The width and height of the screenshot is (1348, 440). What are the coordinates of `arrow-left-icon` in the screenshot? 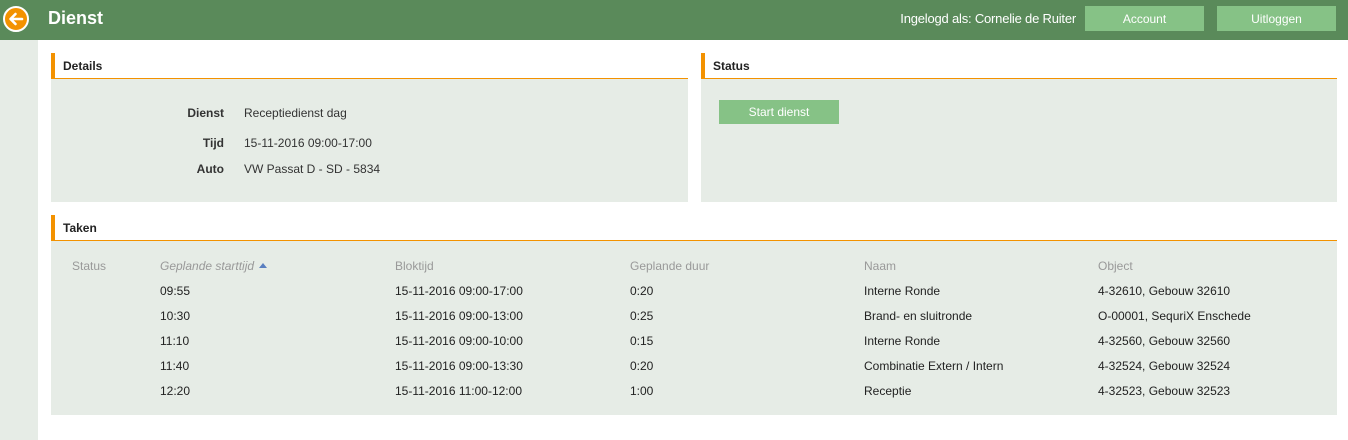 It's located at (16, 19).